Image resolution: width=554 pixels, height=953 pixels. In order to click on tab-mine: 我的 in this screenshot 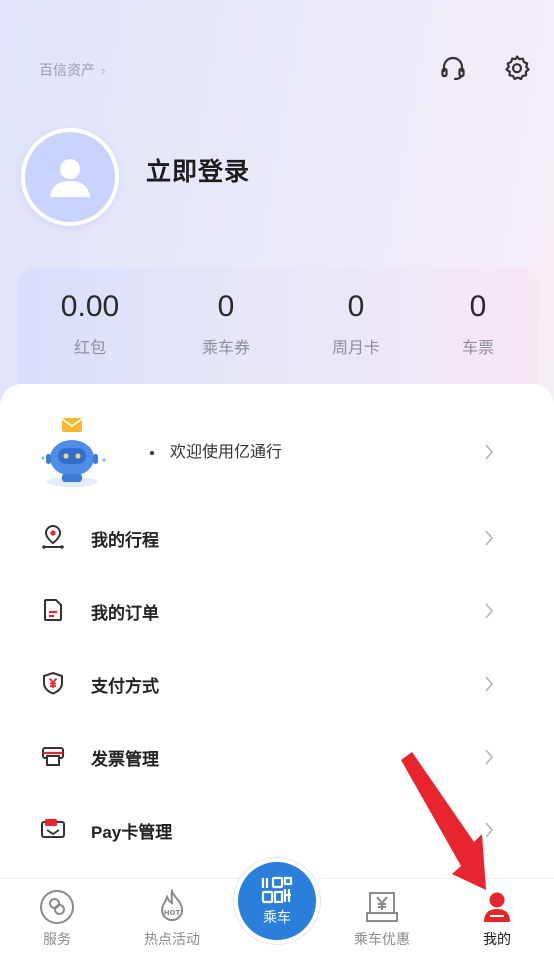, I will do `click(497, 919)`.